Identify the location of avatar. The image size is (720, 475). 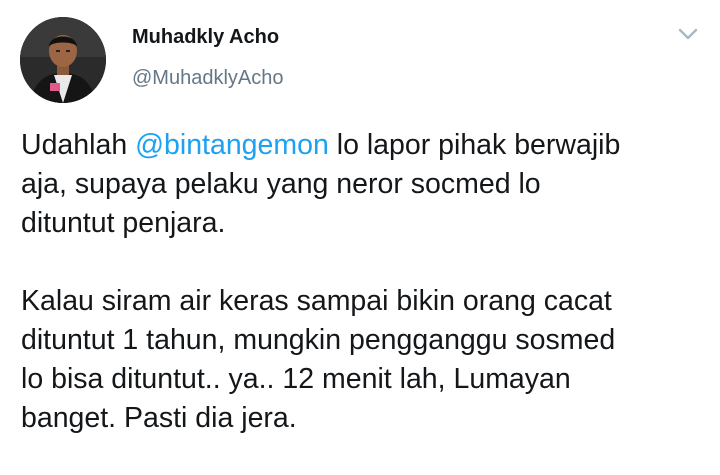
(63, 60).